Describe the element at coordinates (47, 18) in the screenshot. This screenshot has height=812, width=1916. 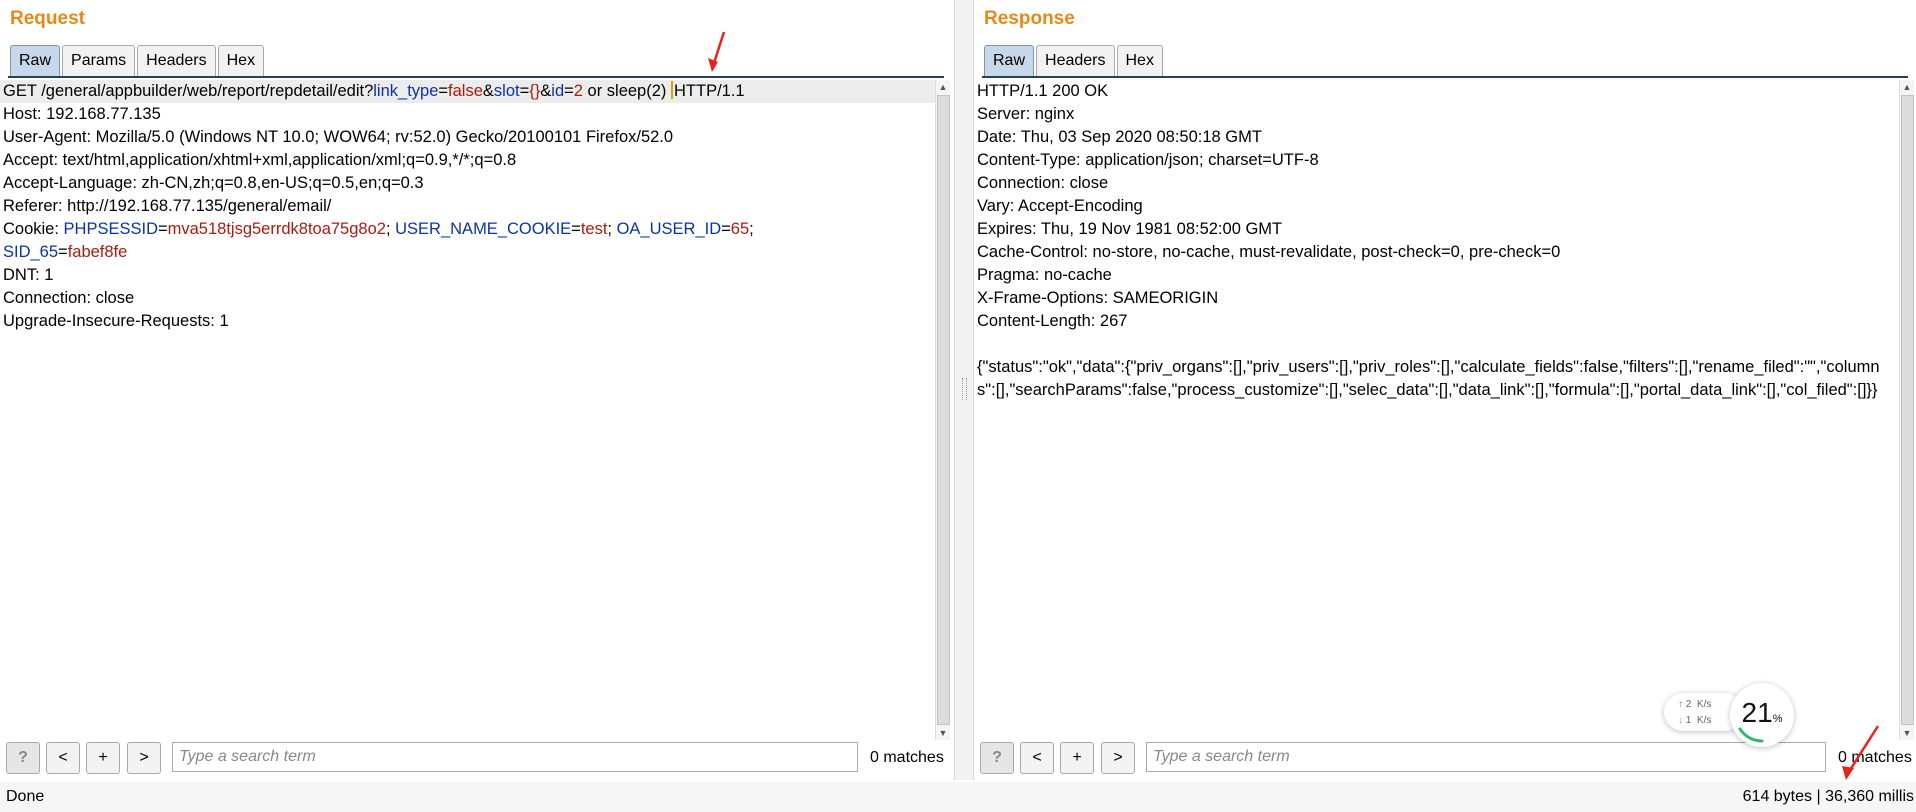
I see `request-title: Request` at that location.